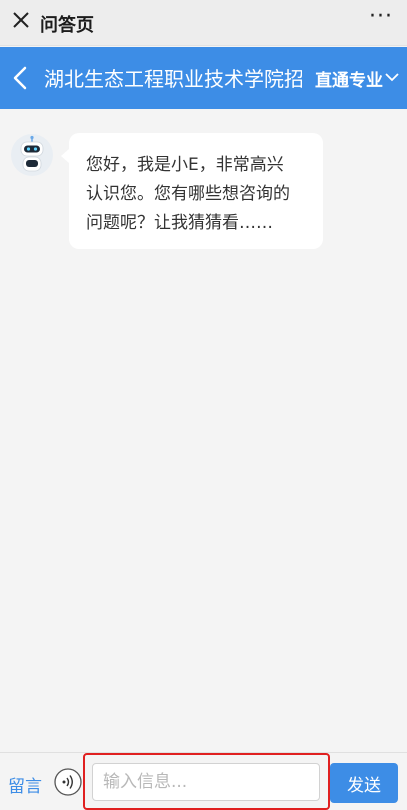  What do you see at coordinates (392, 77) in the screenshot?
I see `chevron-down-icon` at bounding box center [392, 77].